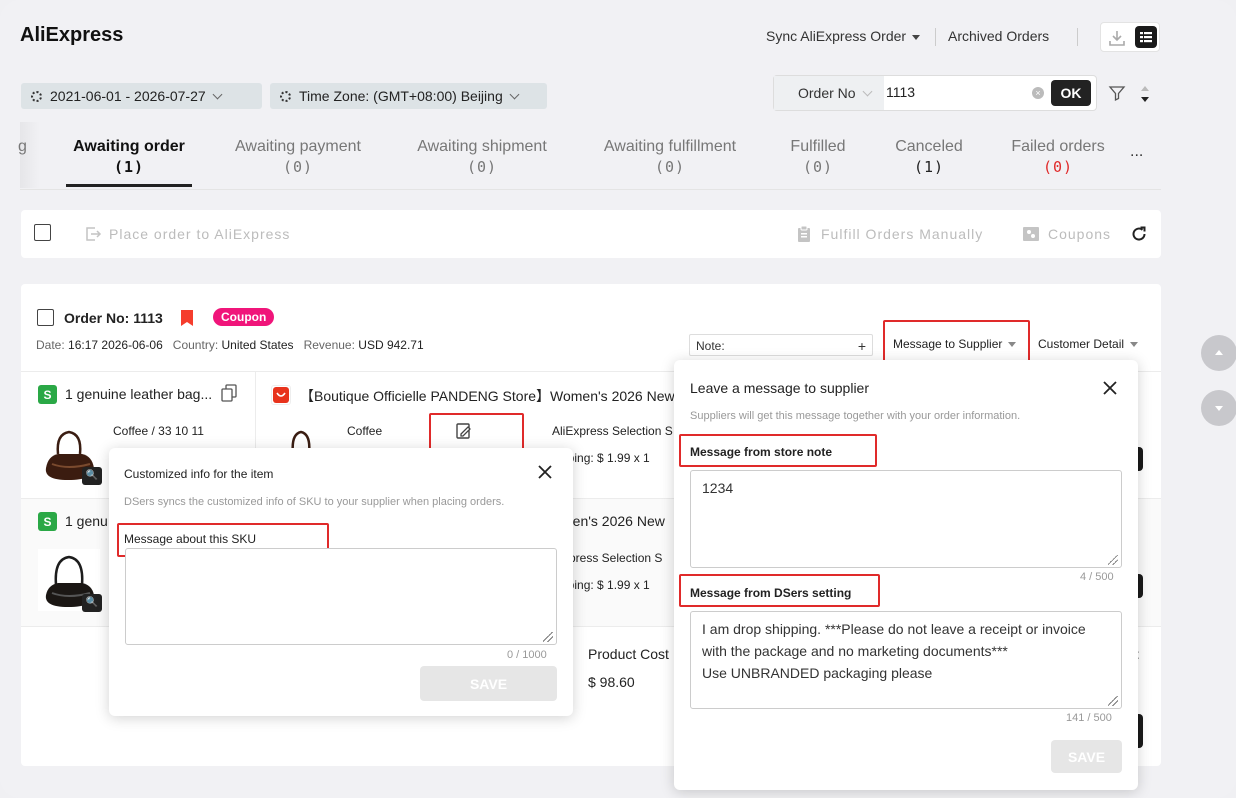  Describe the element at coordinates (1079, 234) in the screenshot. I see `coupons-button: Coupons` at that location.